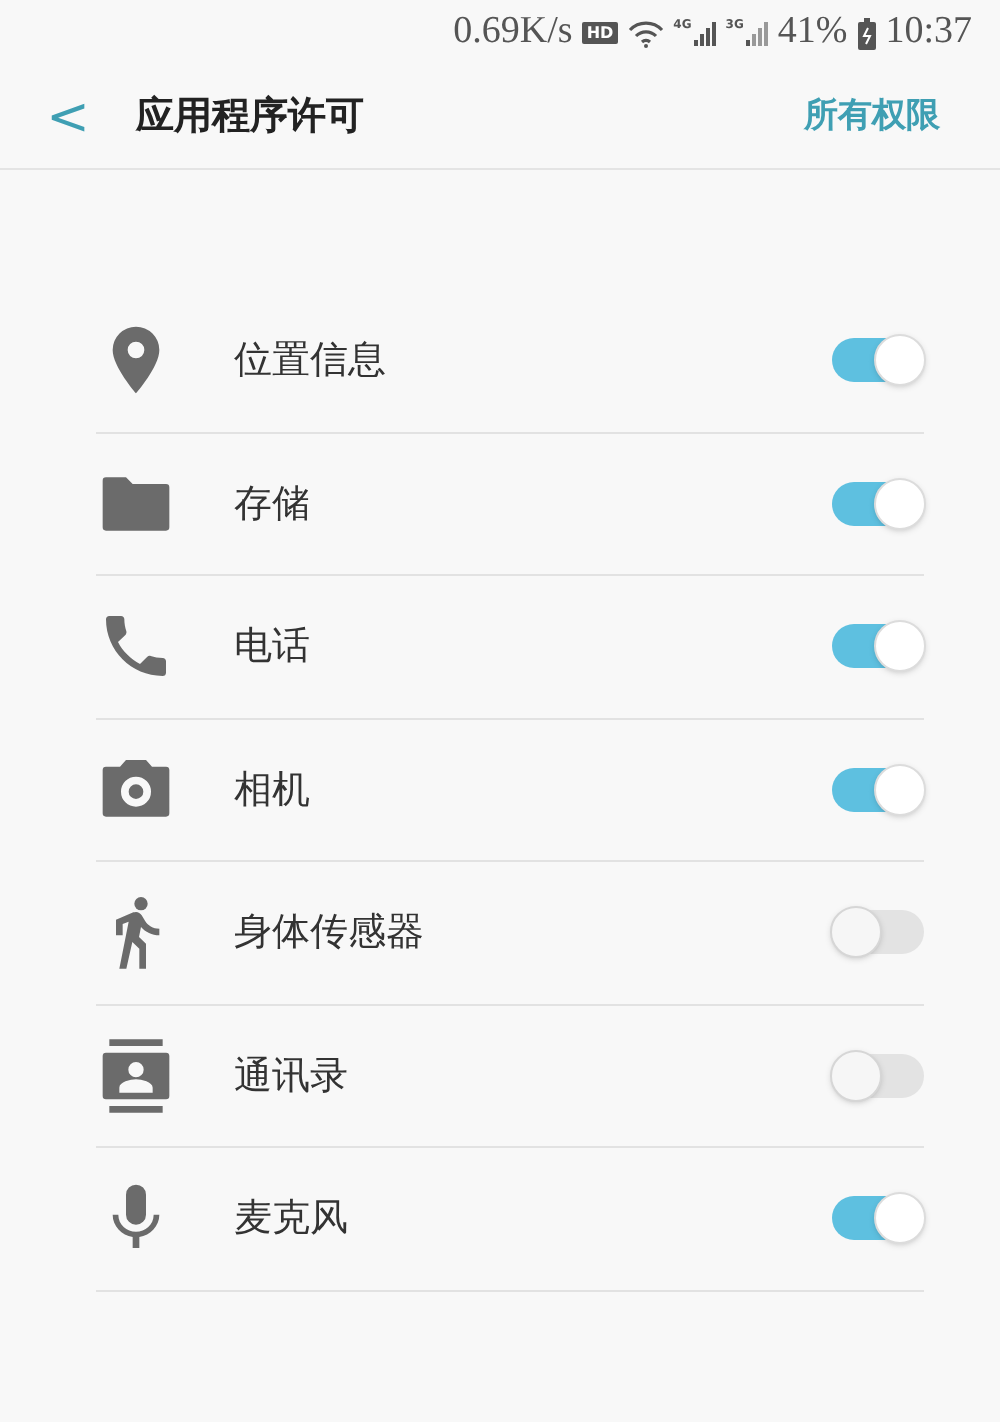  I want to click on permission-label: 相机, so click(272, 790).